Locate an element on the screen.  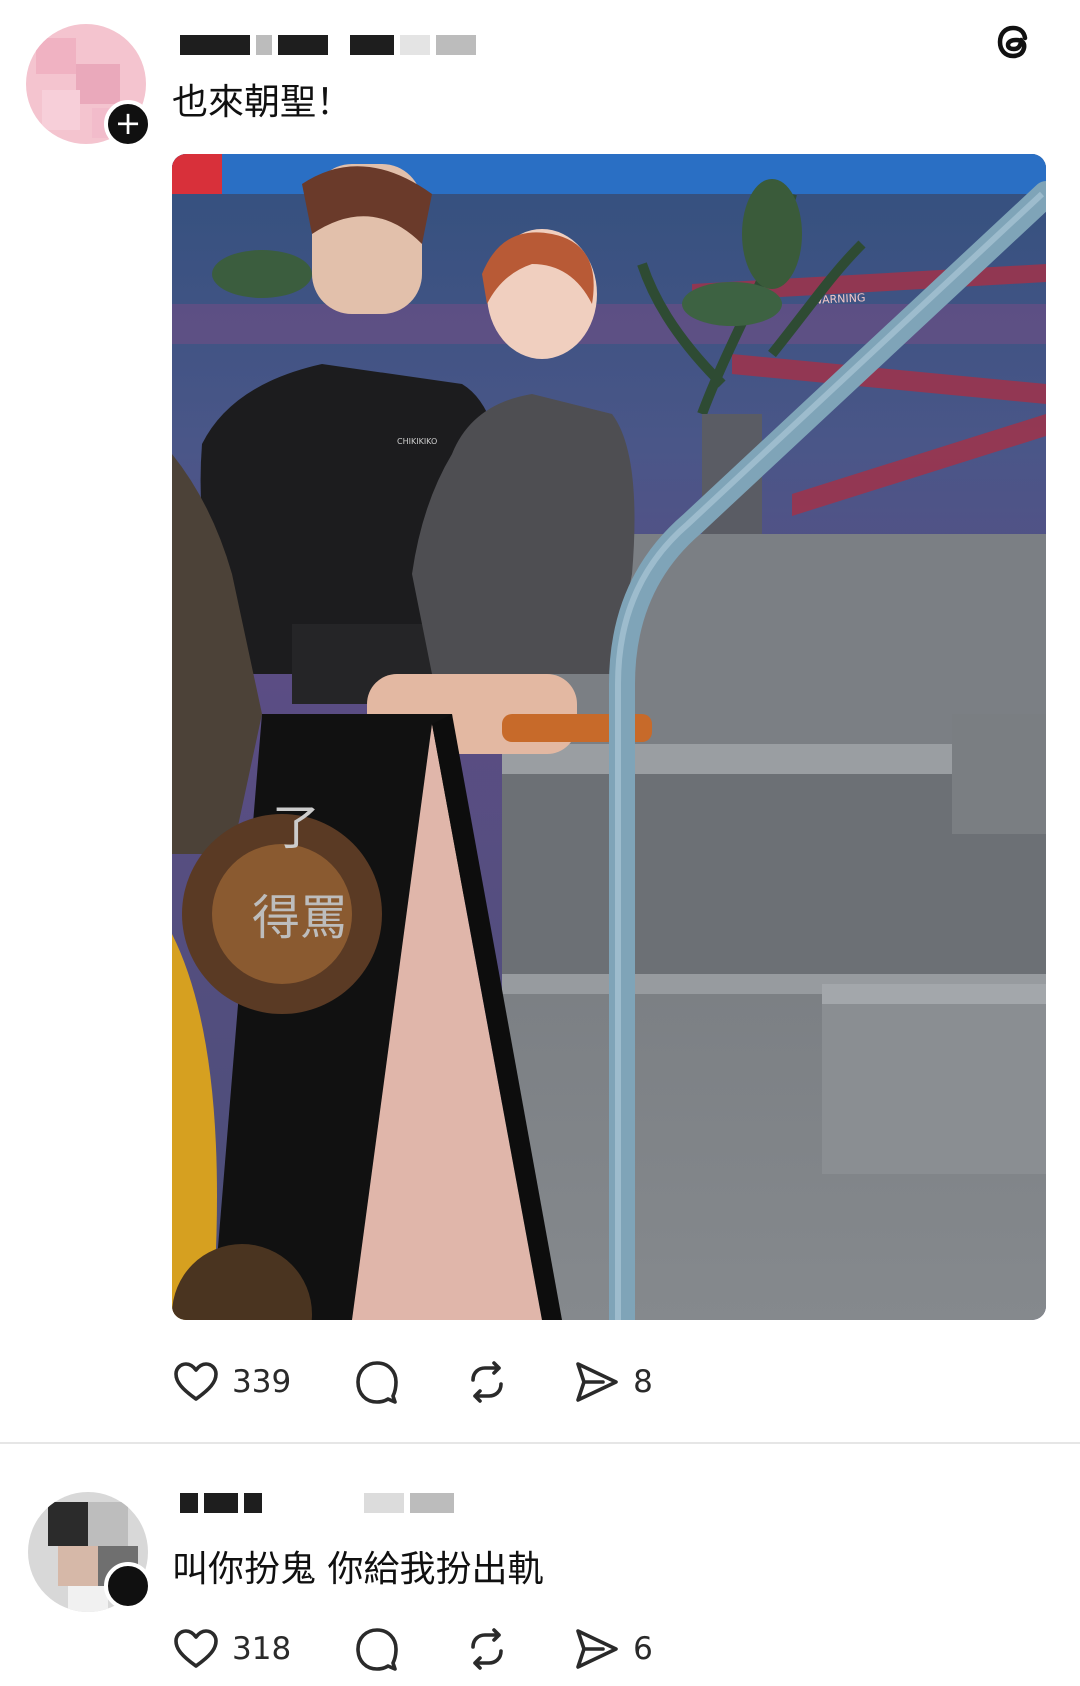
share-button: 8 is located at coordinates (613, 1382).